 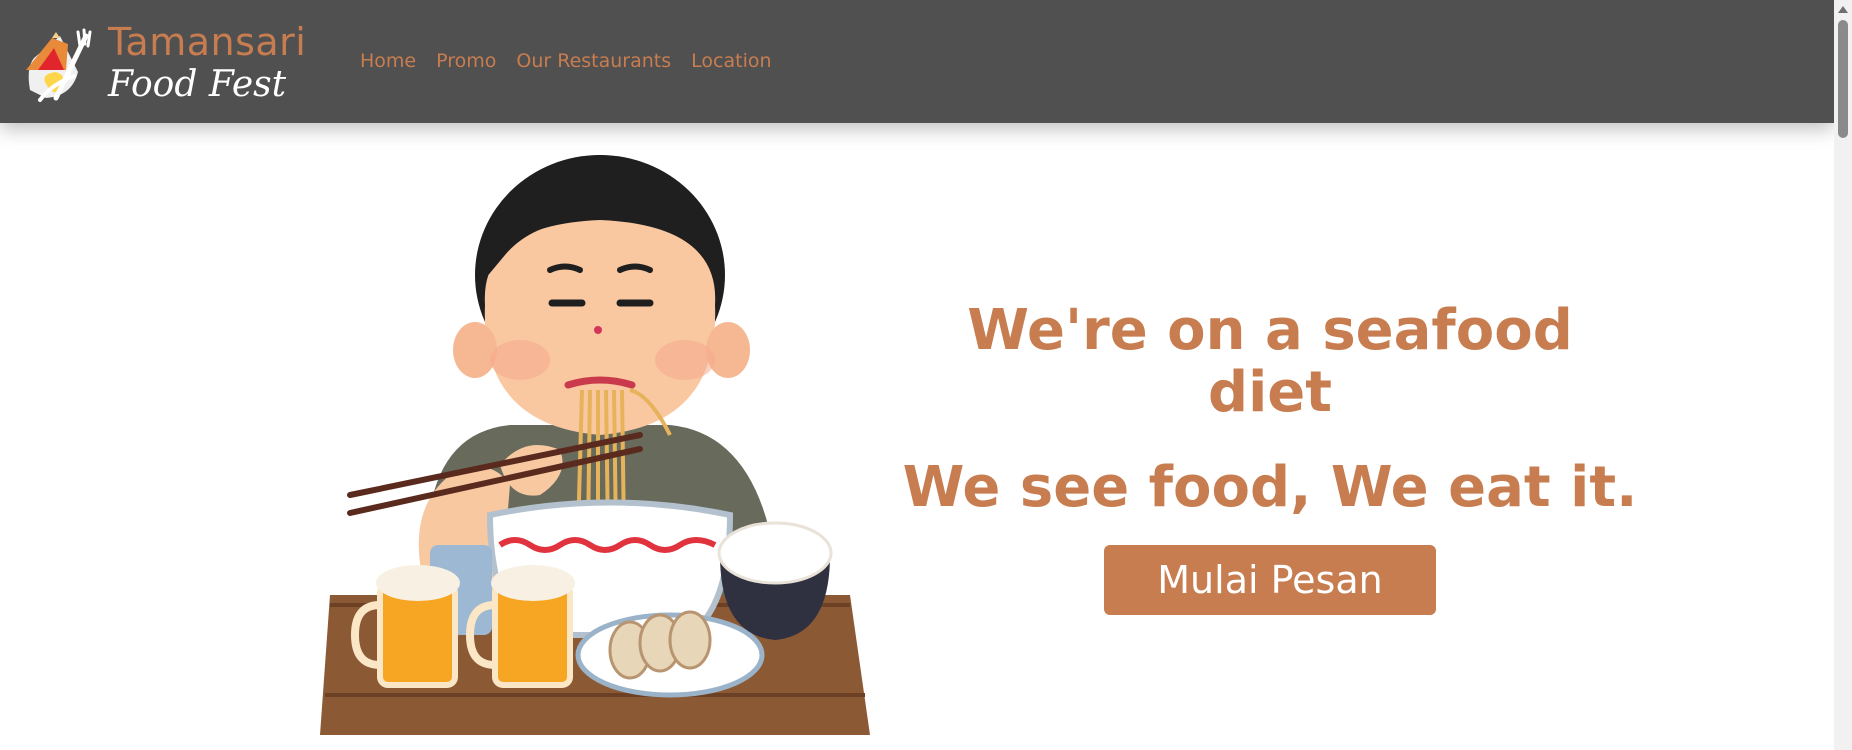 I want to click on hero-headline-line2: We see food, We eat it., so click(x=1270, y=488).